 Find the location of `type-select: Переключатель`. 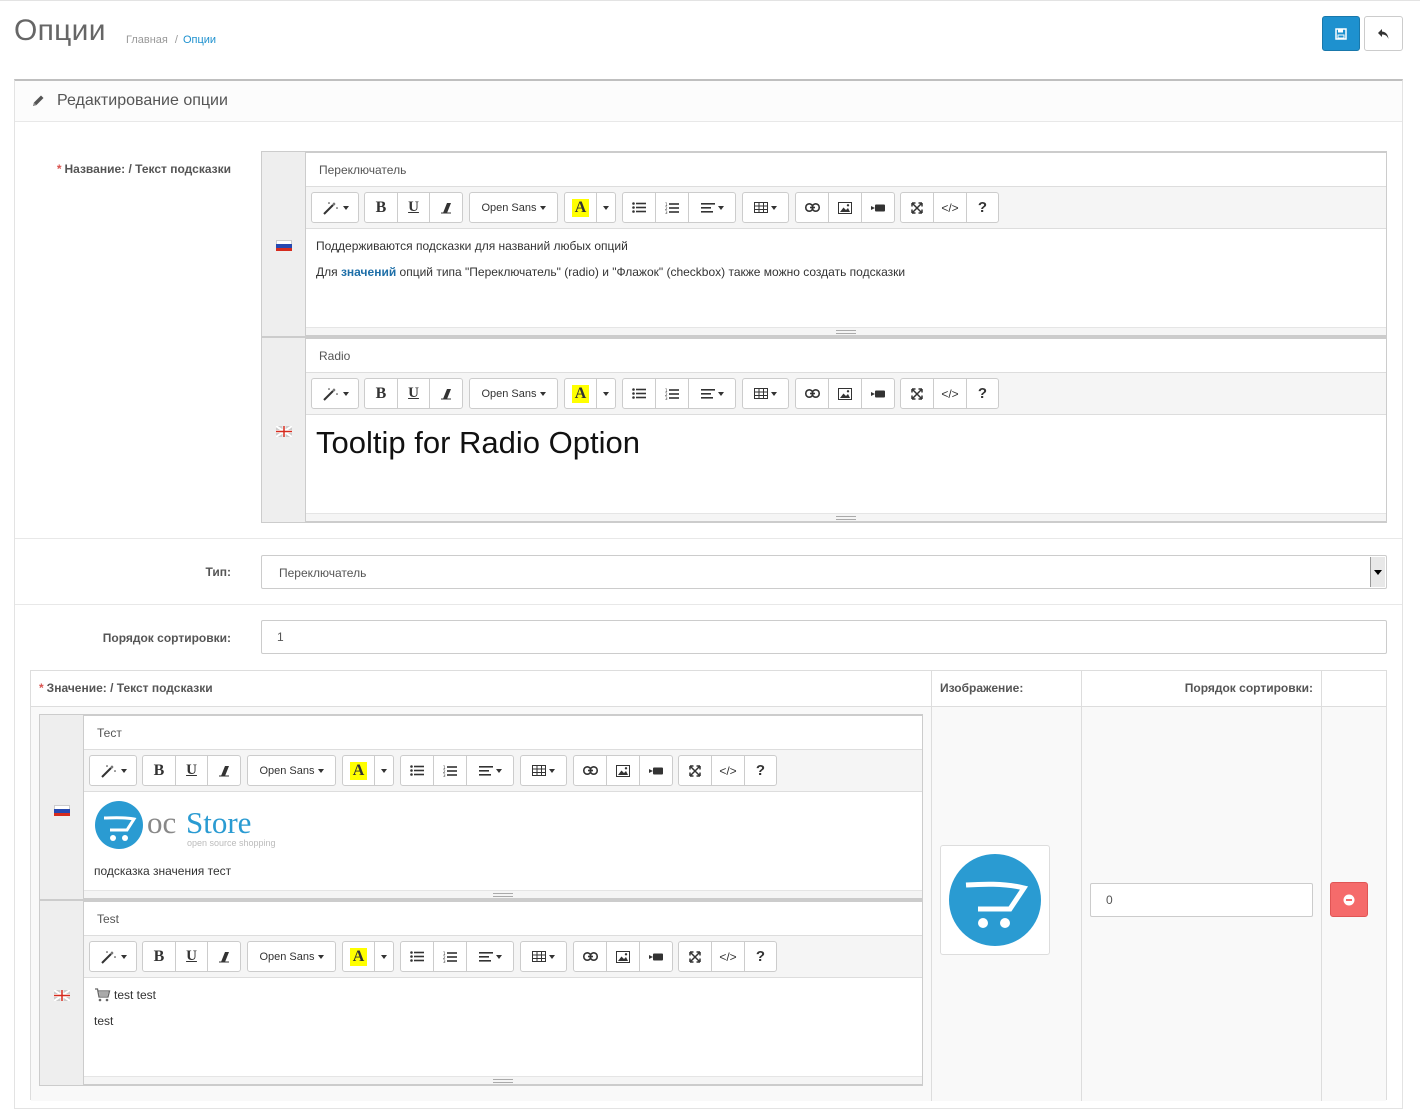

type-select: Переключатель is located at coordinates (824, 572).